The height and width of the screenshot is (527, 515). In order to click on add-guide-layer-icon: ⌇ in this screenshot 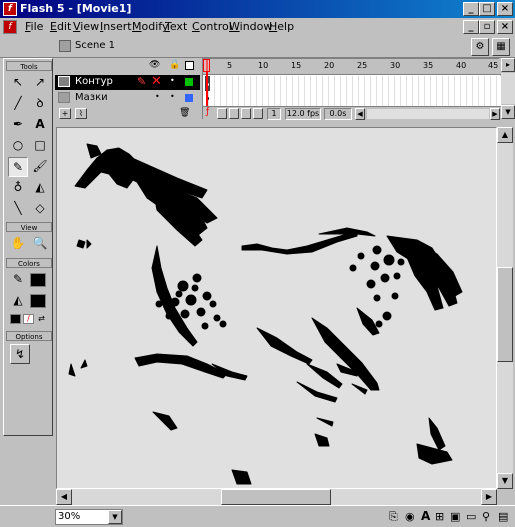, I will do `click(81, 113)`.